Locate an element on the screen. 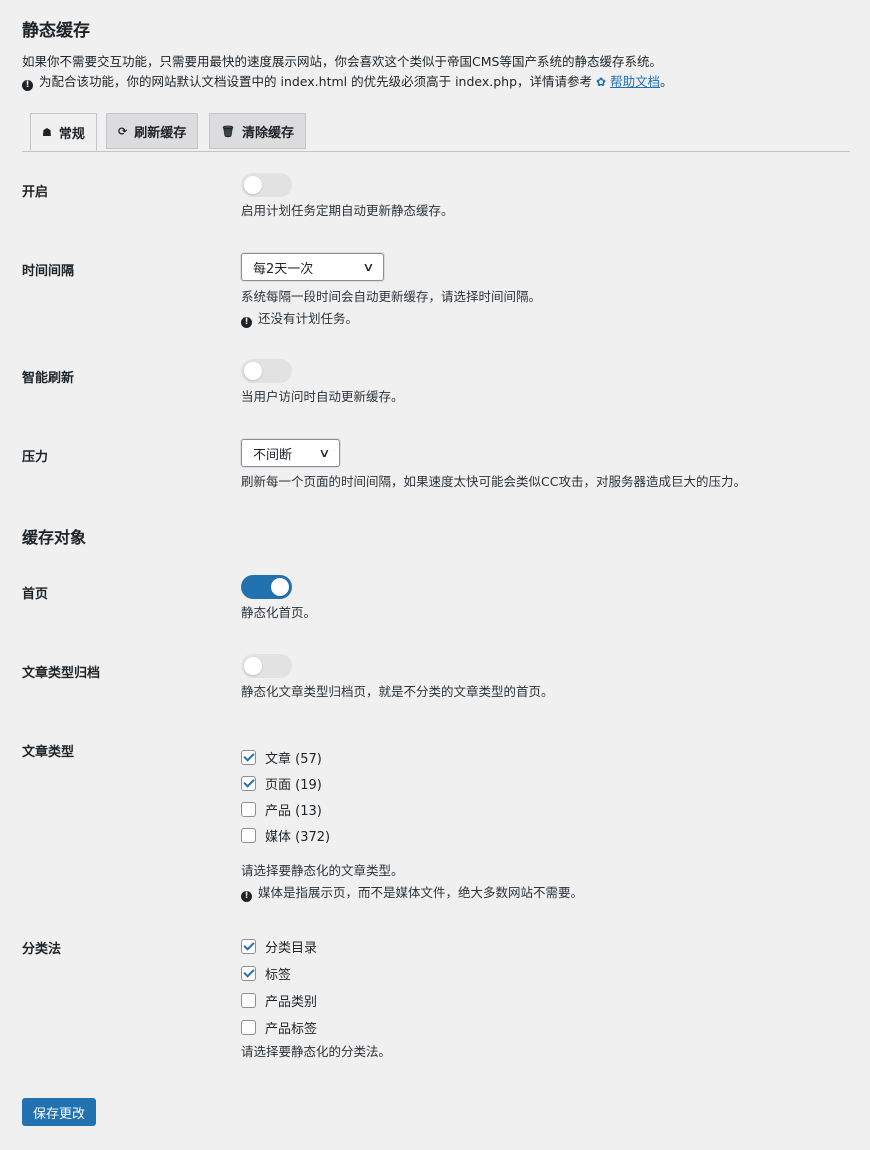  post-types-desc: 请选择要静态化的文章类型。 is located at coordinates (322, 870).